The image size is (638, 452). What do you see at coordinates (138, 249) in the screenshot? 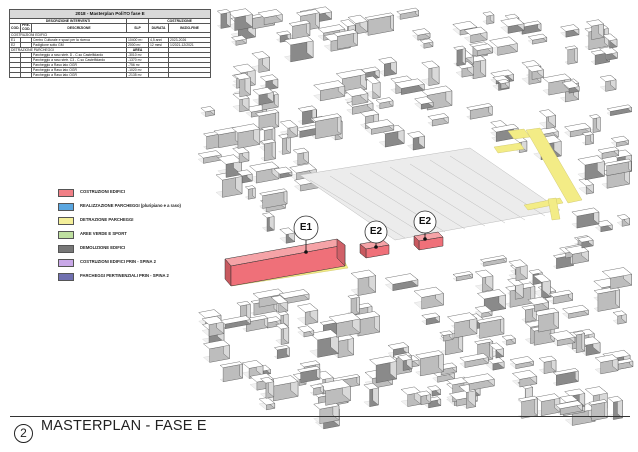
I see `legend-item: DEMOLIZIONE EDIFICI` at bounding box center [138, 249].